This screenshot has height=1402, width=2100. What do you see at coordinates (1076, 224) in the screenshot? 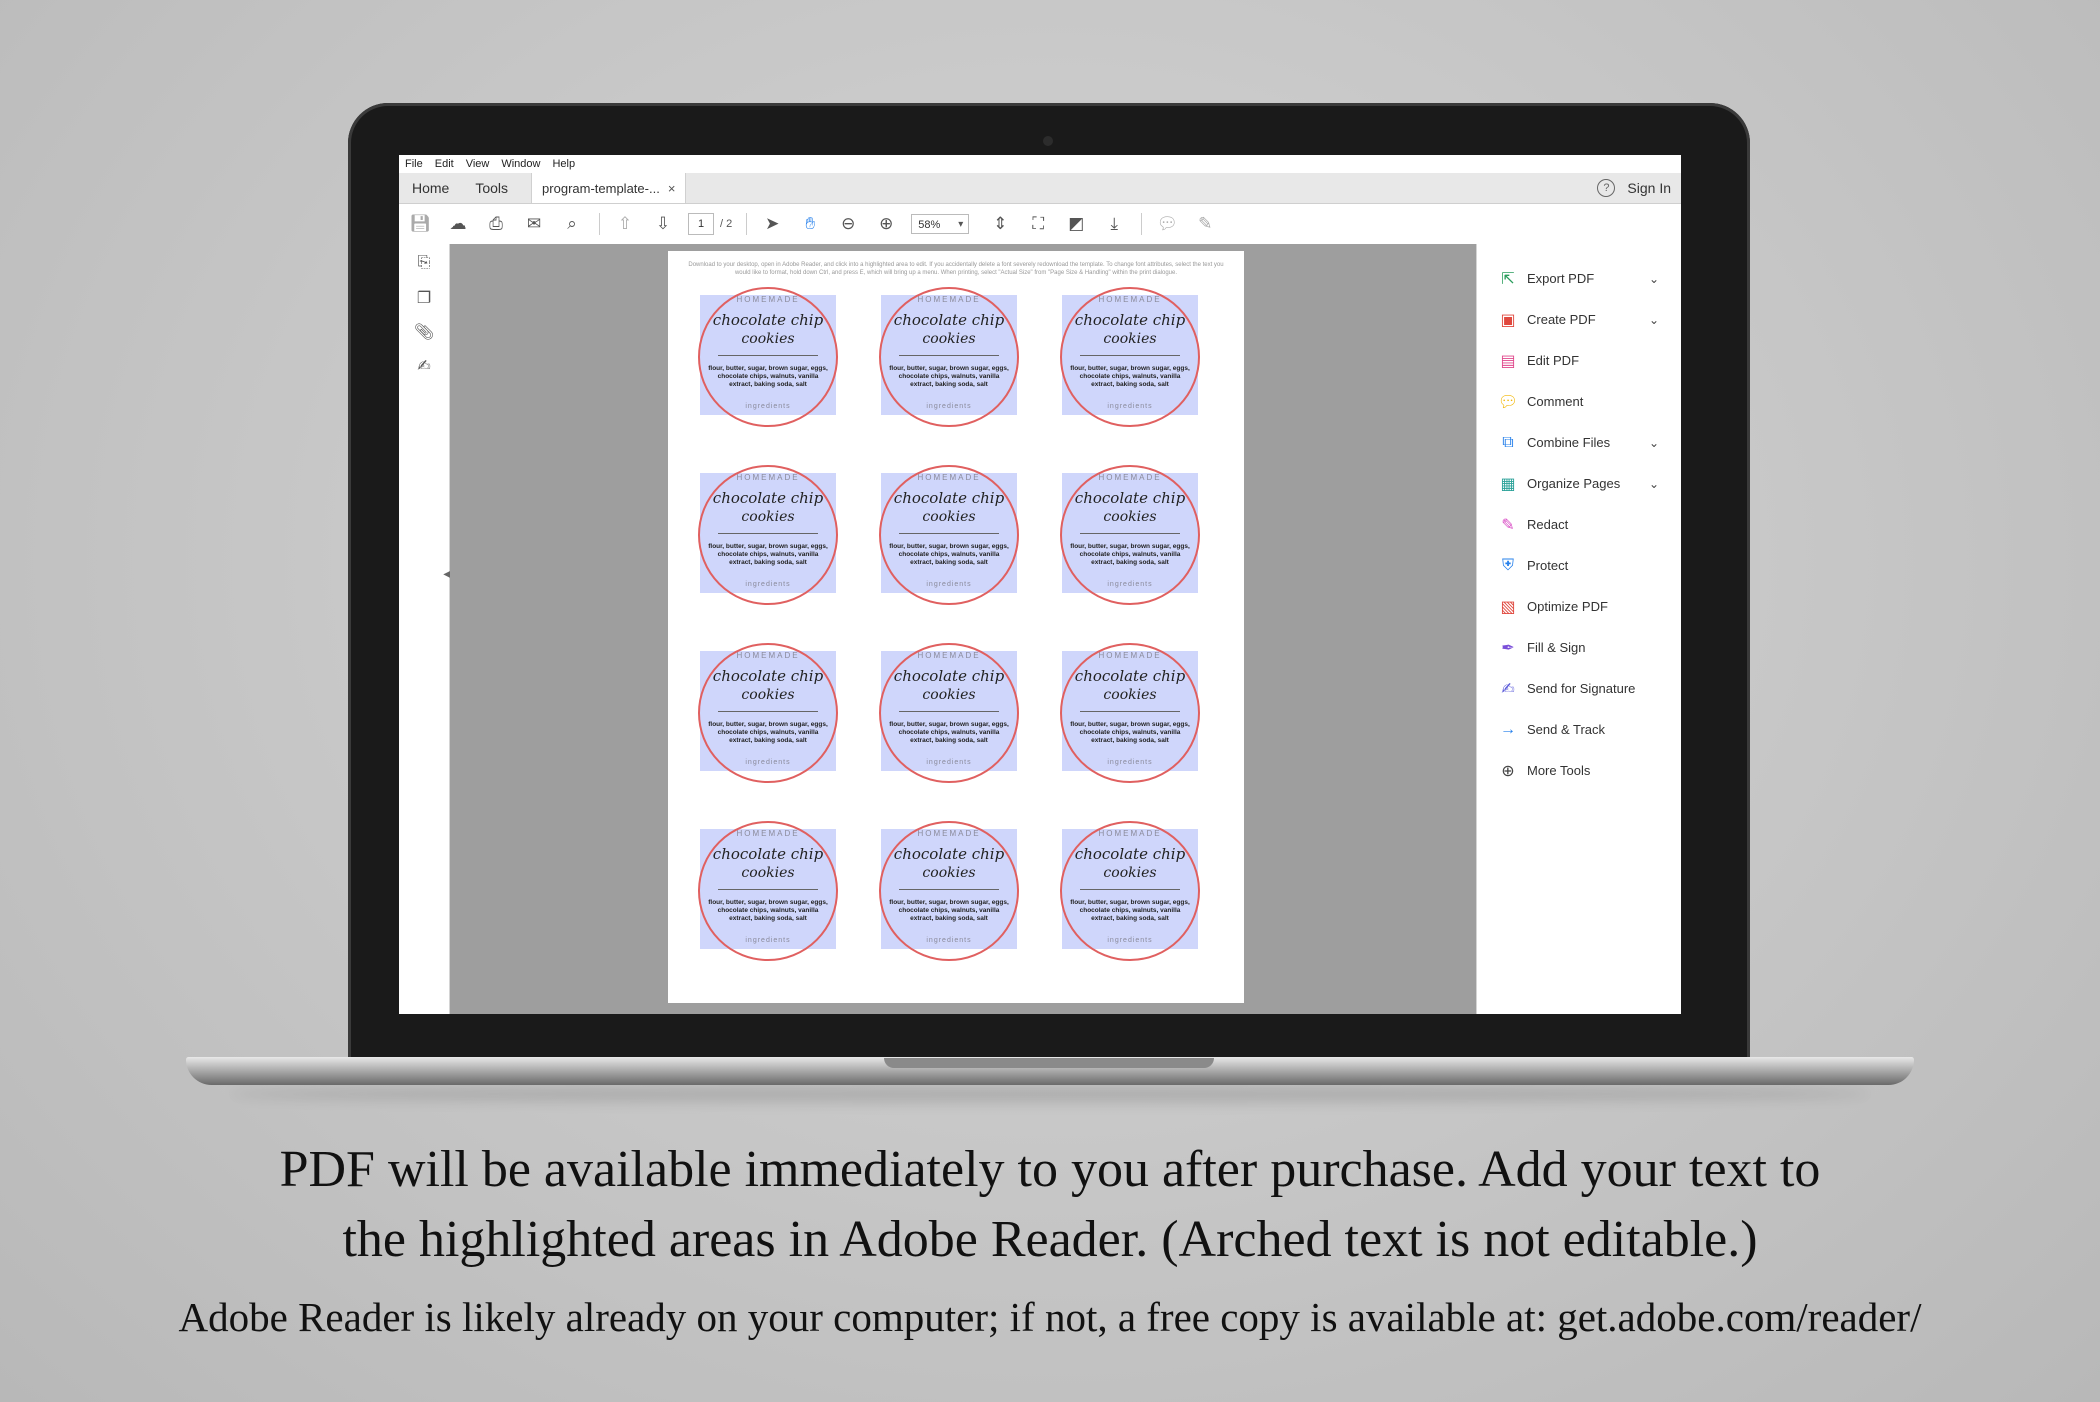
I see `full-screen-icon: ◩` at bounding box center [1076, 224].